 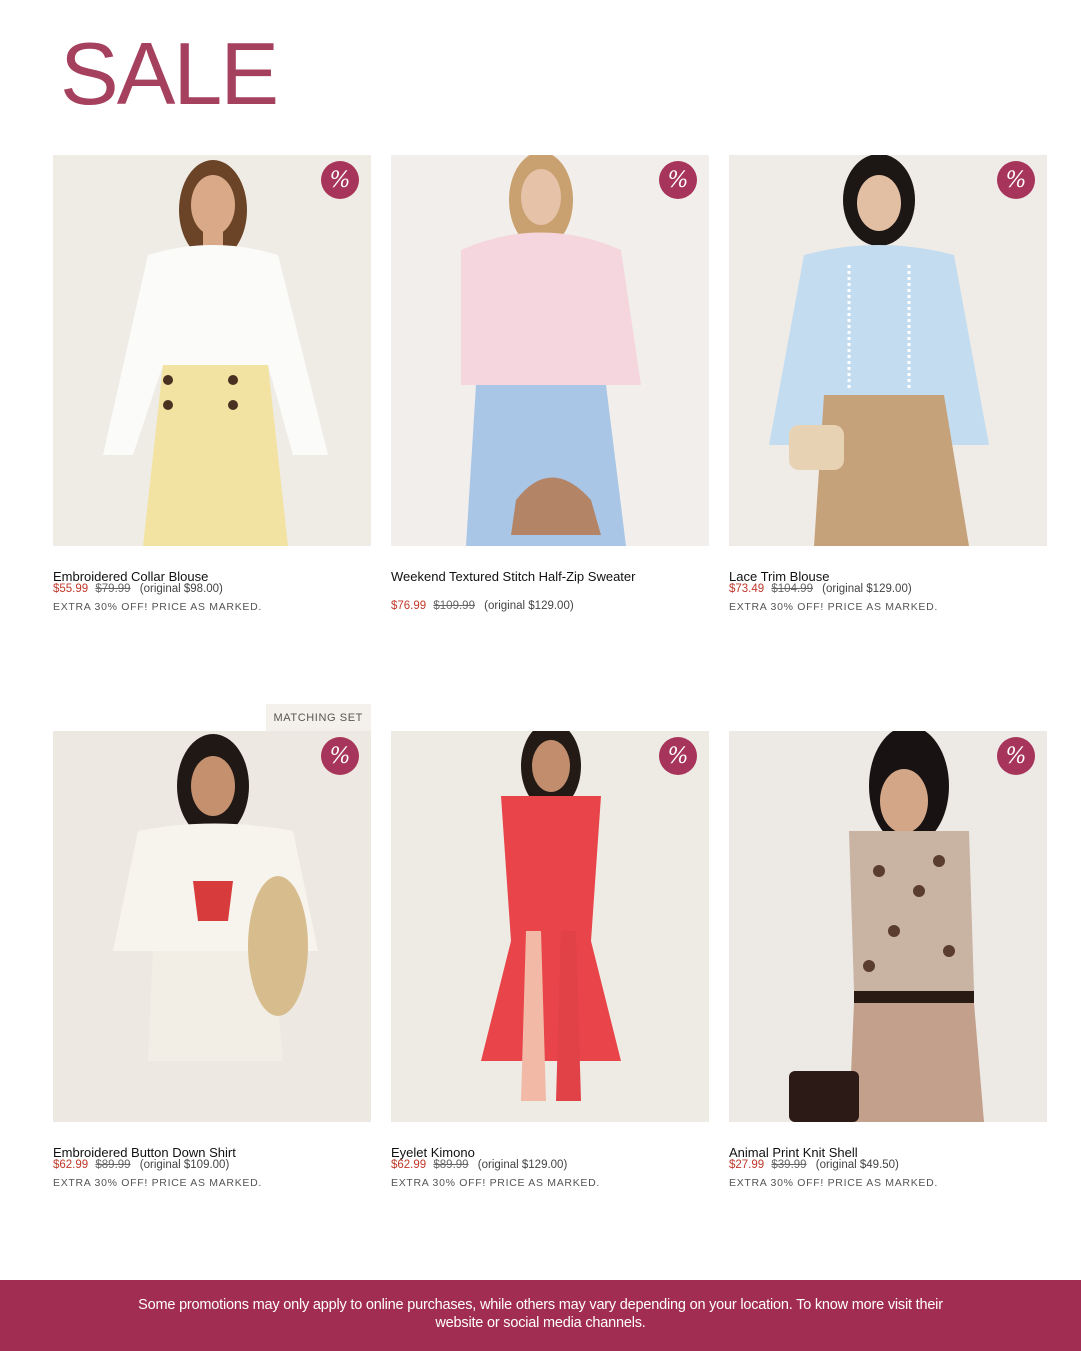 I want to click on sale-price: $55.99, so click(x=71, y=589).